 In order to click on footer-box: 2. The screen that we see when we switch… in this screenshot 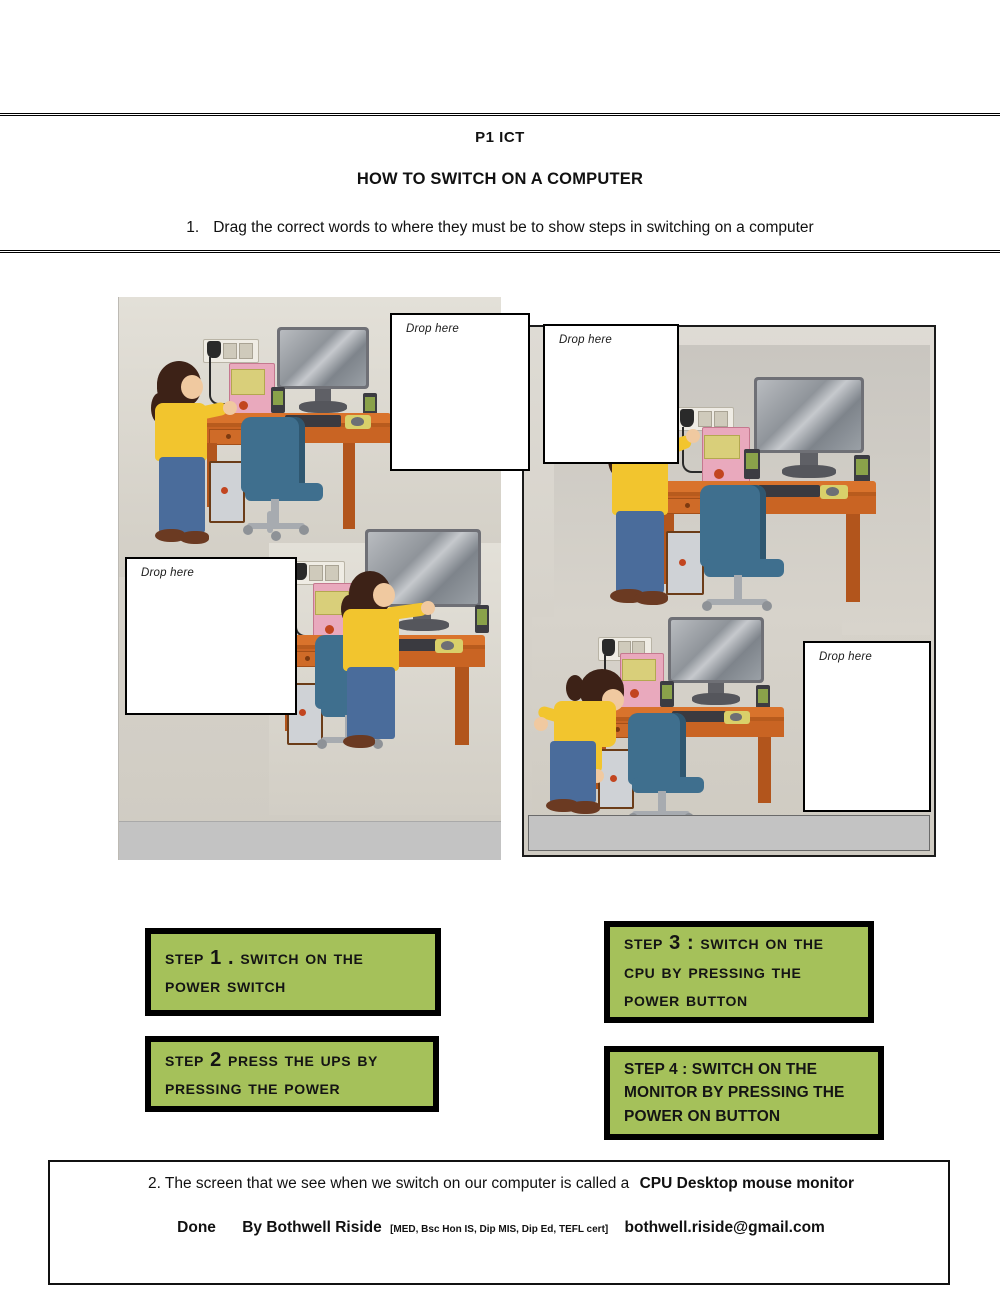, I will do `click(499, 1222)`.